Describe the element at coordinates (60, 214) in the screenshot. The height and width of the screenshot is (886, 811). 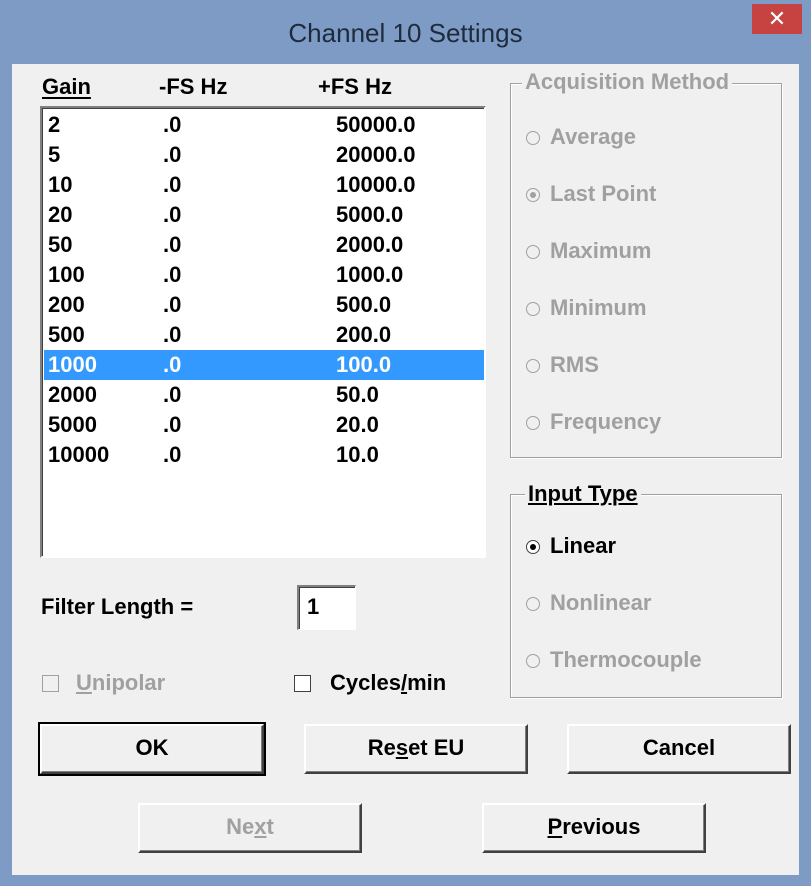
I see `gain-cell: 20` at that location.